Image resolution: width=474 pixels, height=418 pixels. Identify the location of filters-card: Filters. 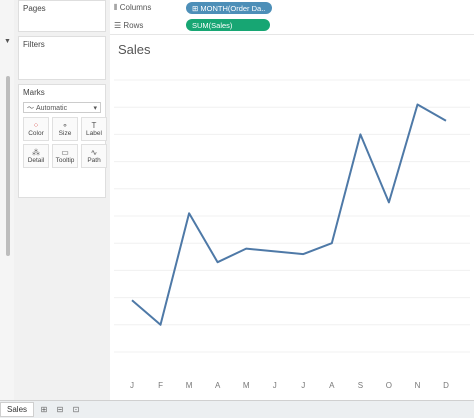
(62, 58).